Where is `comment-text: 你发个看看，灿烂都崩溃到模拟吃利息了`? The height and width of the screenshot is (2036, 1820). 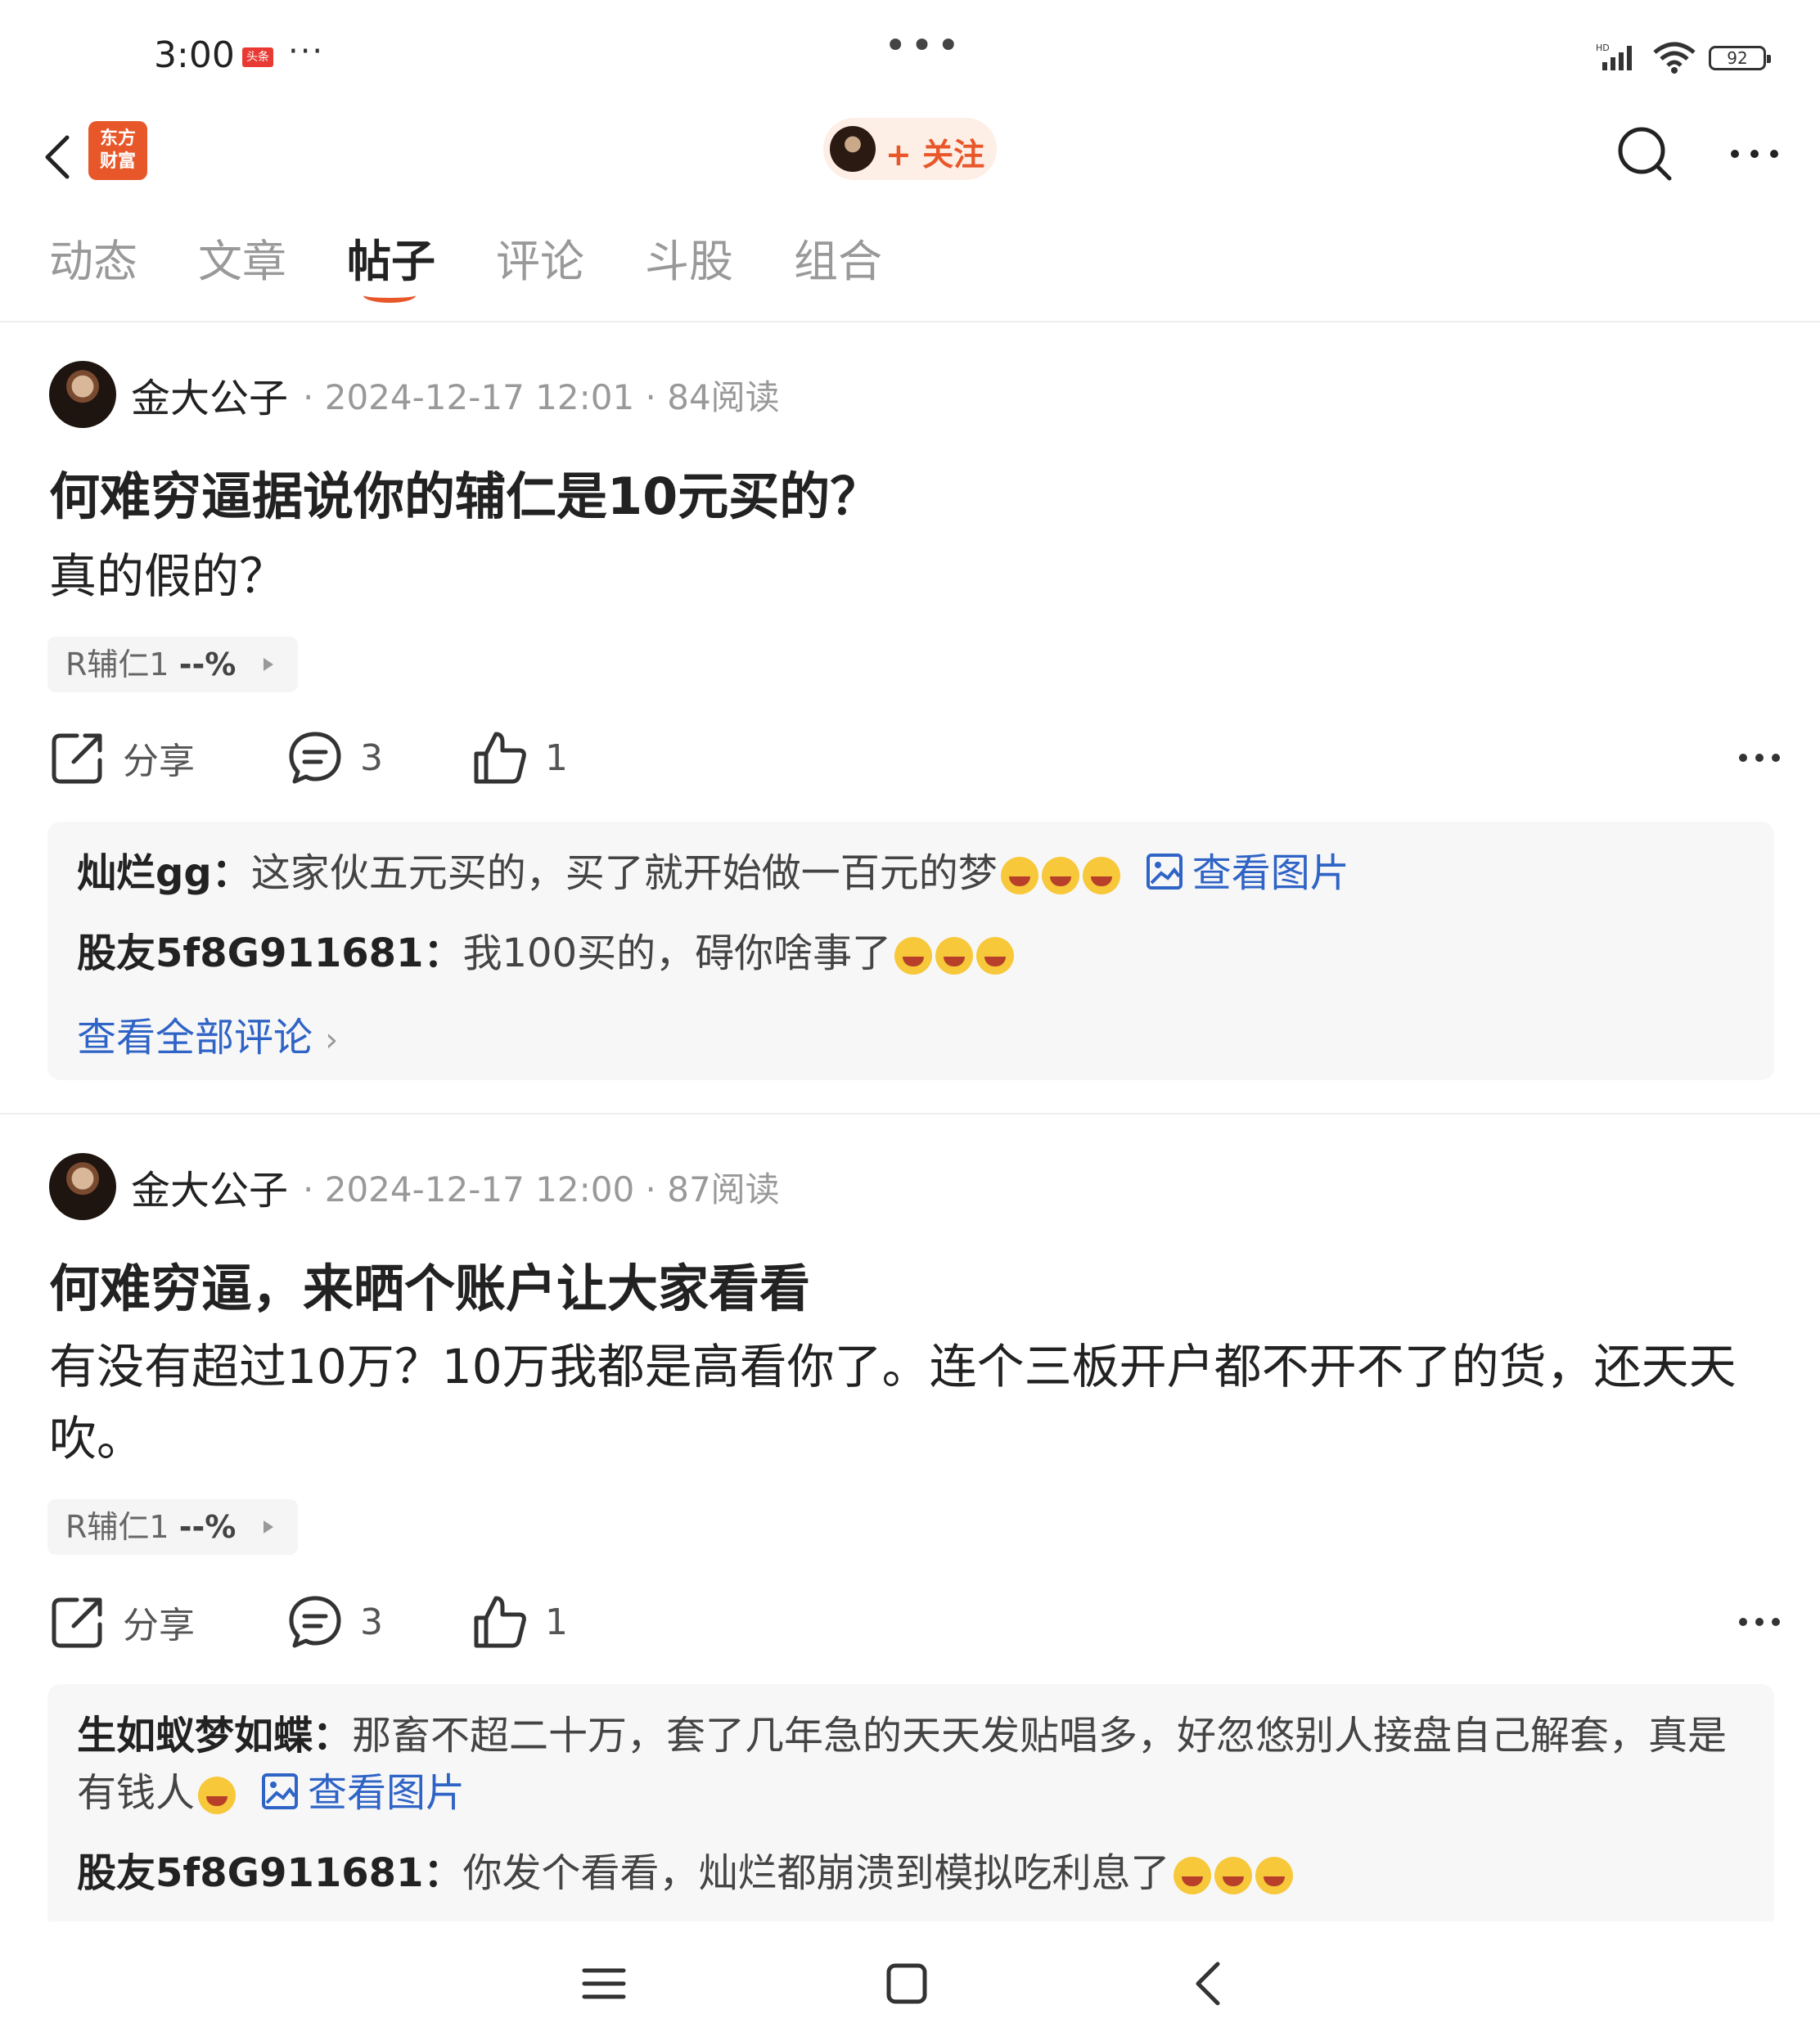
comment-text: 你发个看看，灿烂都崩溃到模拟吃利息了 is located at coordinates (816, 1873).